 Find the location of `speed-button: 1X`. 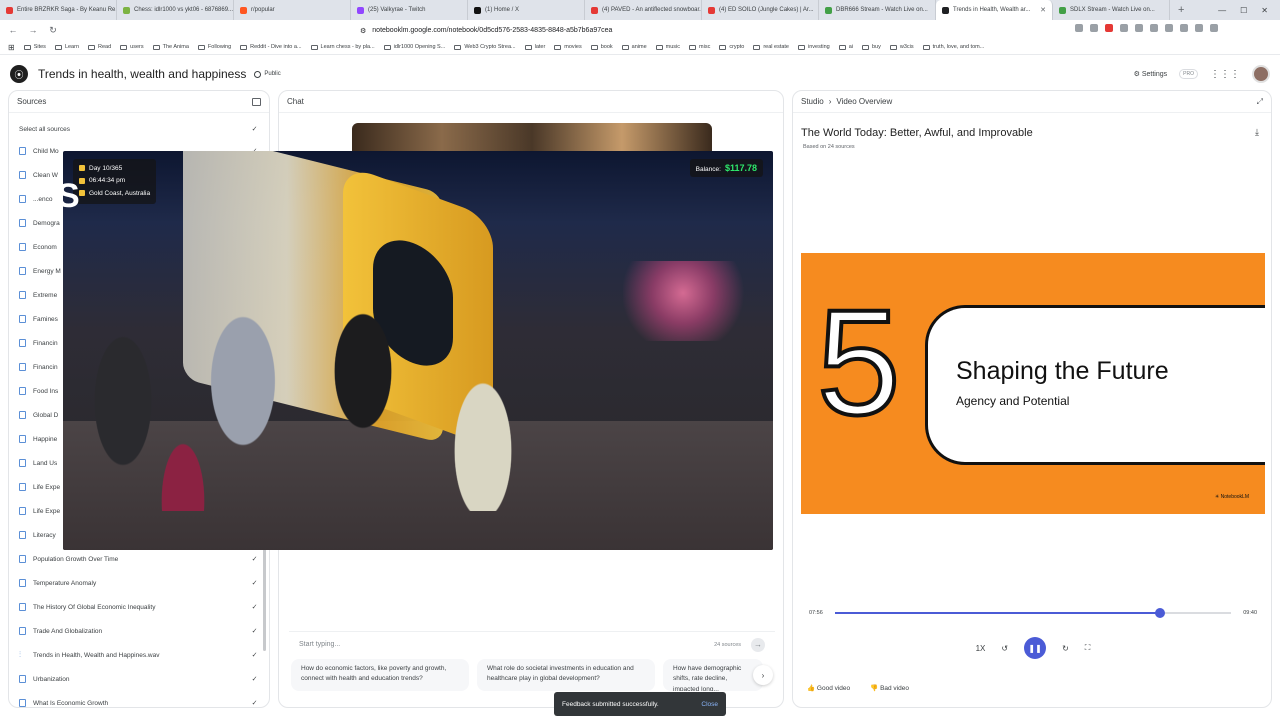

speed-button: 1X is located at coordinates (981, 648).